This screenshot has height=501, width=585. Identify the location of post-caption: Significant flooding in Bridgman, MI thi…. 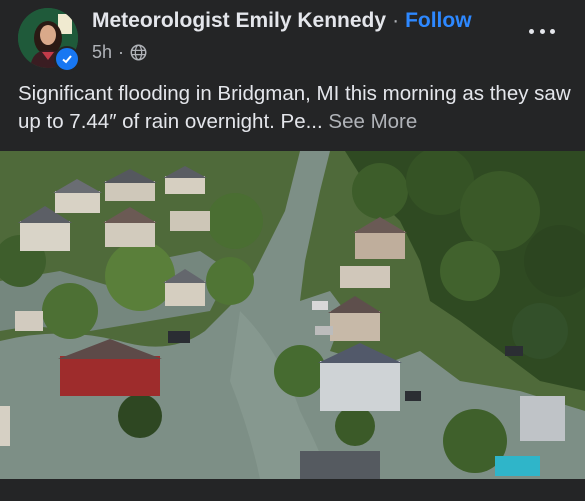
(298, 108).